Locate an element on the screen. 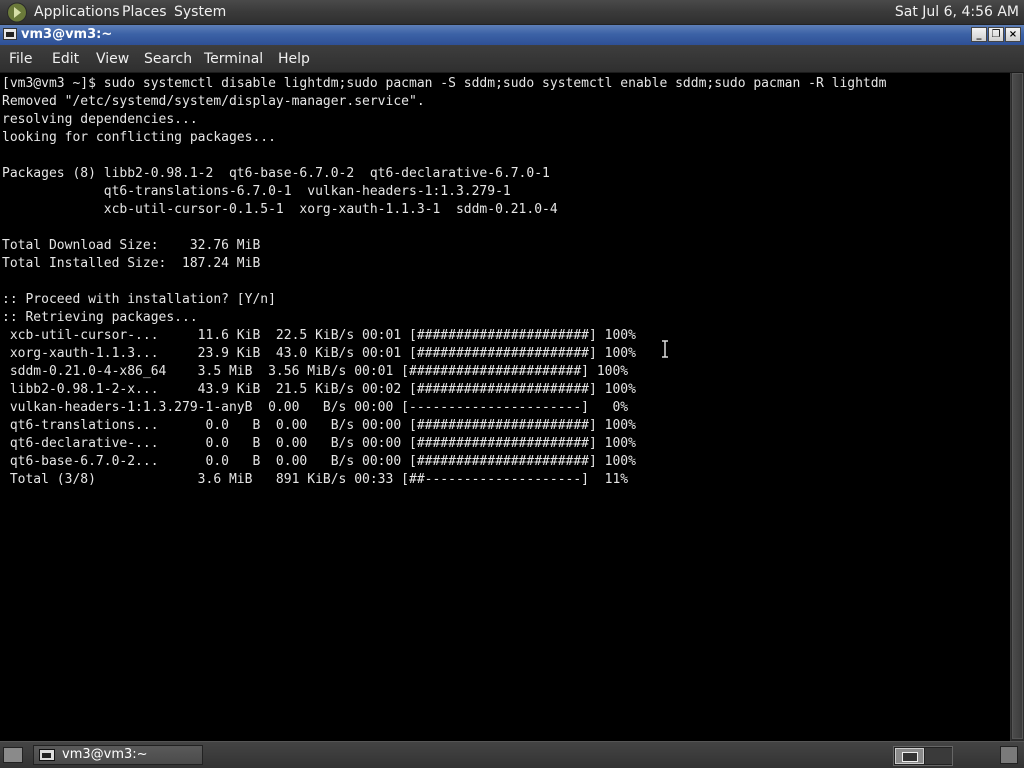 The height and width of the screenshot is (768, 1024). clock: Sat Jul 6, 4:56 AM is located at coordinates (957, 12).